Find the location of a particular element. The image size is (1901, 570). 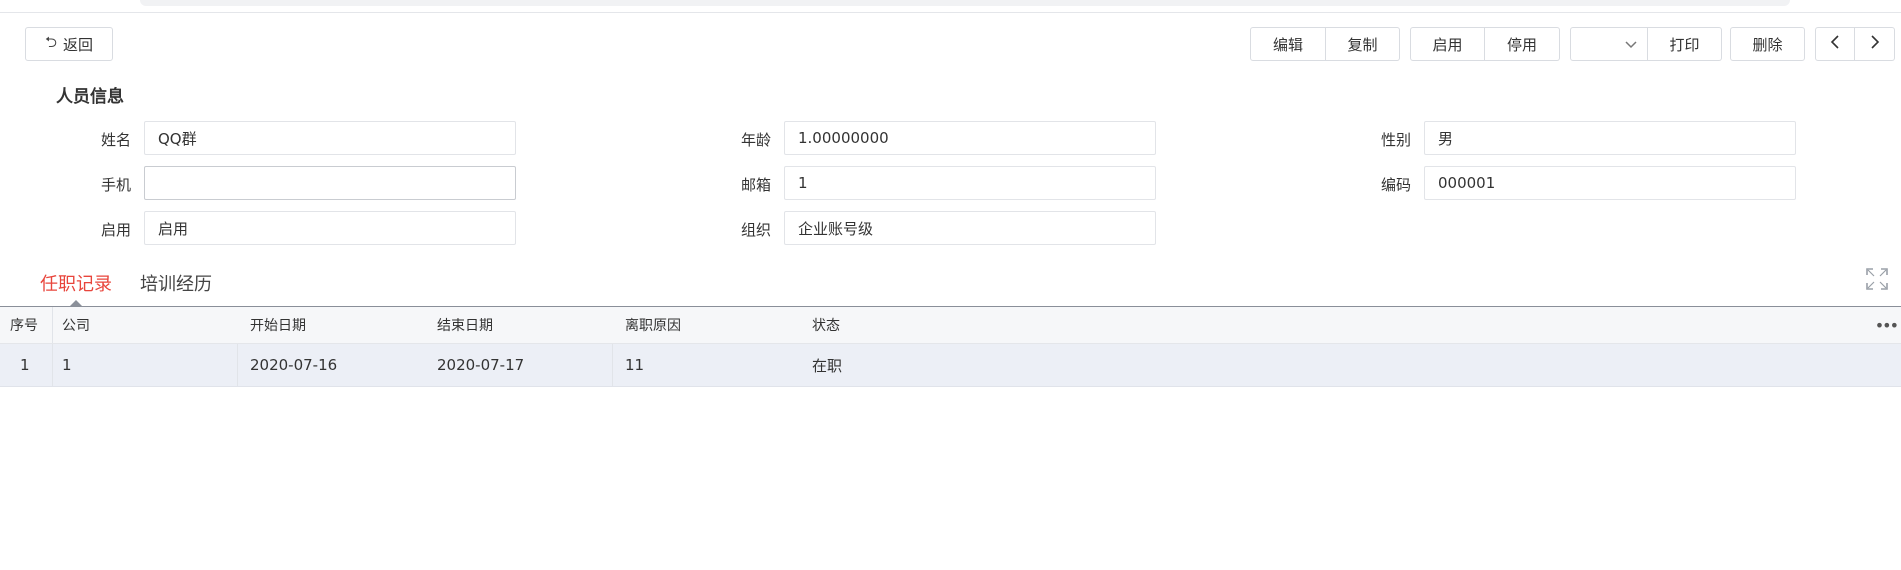

delete-button: 删除 is located at coordinates (1767, 44).